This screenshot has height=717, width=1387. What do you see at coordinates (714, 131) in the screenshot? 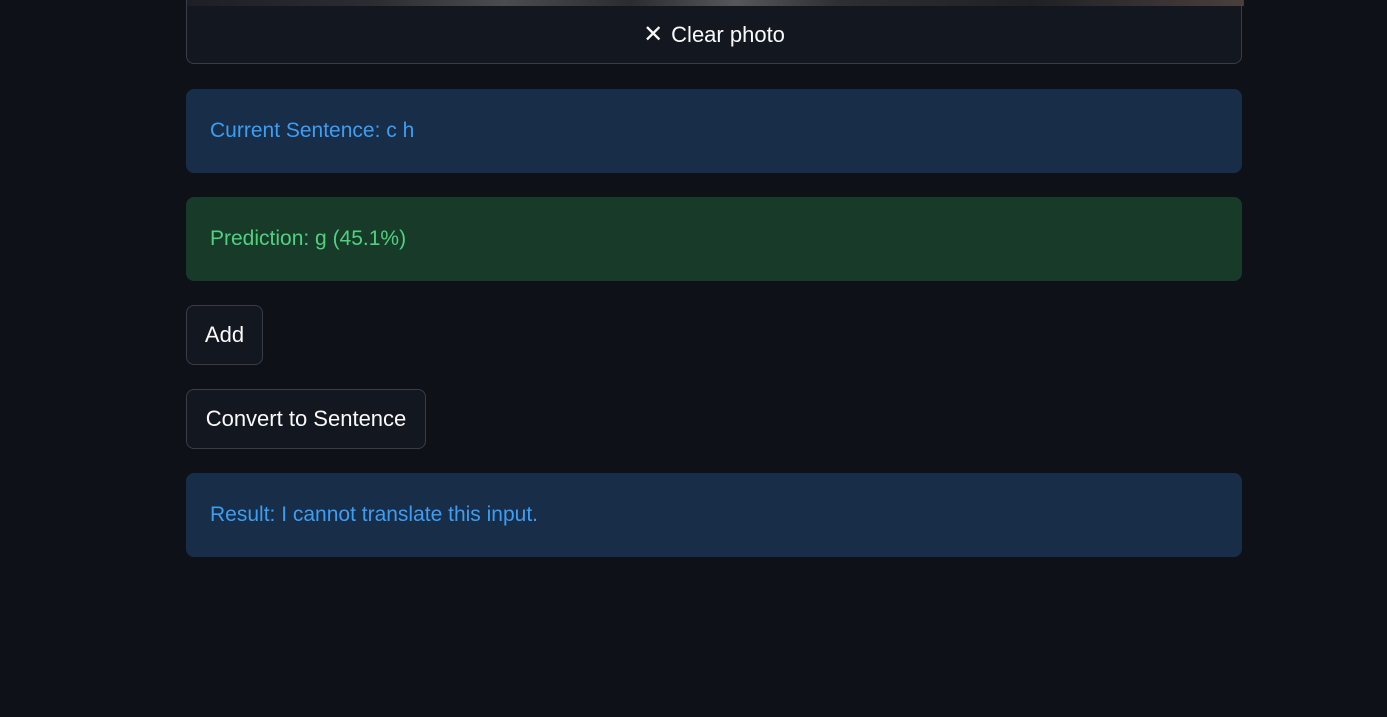
I see `current-sentence-alert: Current Sentence: c h` at bounding box center [714, 131].